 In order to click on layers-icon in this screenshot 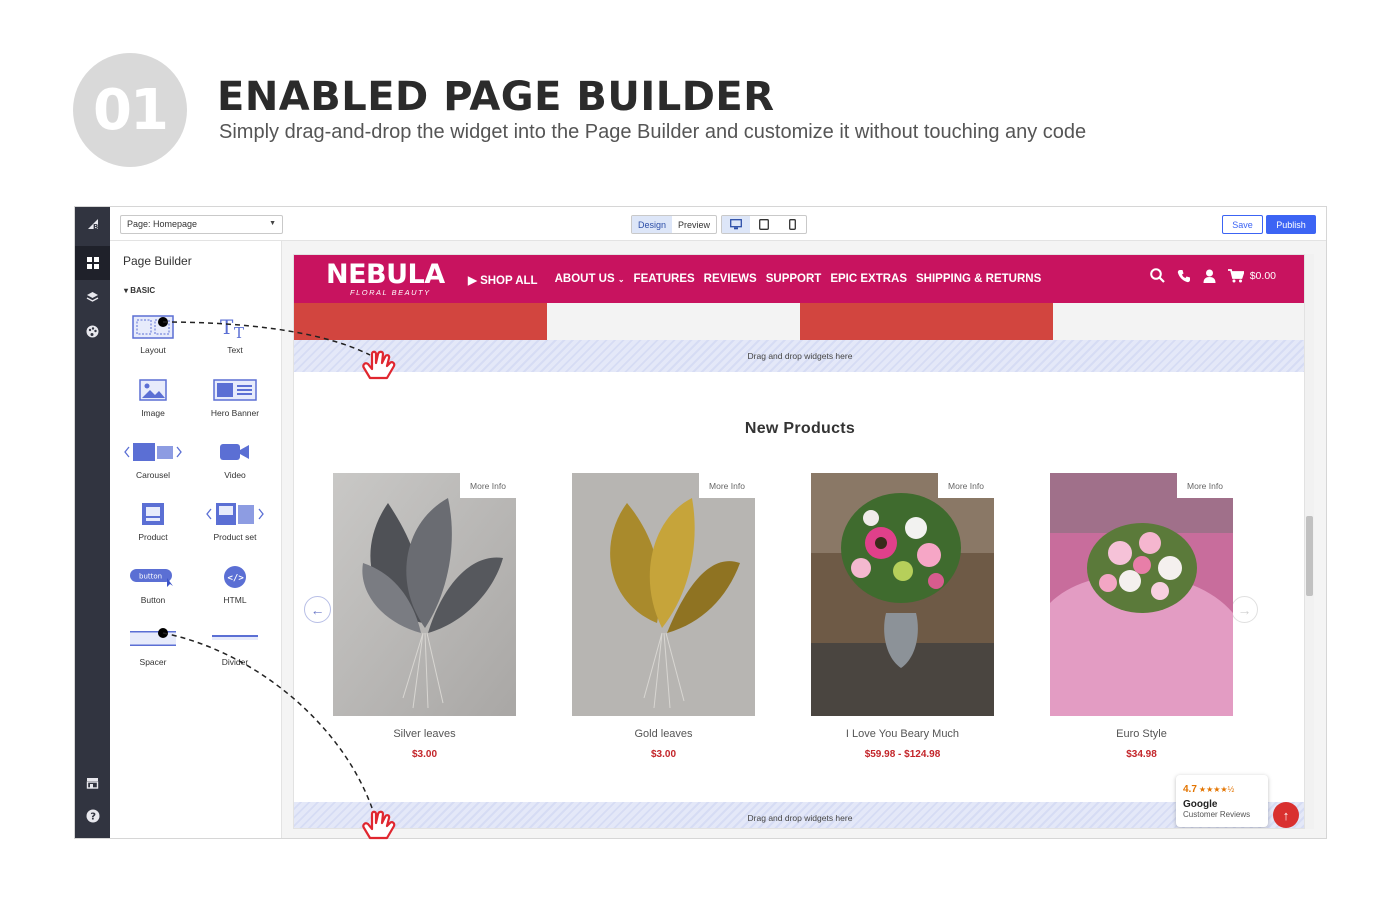, I will do `click(92, 297)`.